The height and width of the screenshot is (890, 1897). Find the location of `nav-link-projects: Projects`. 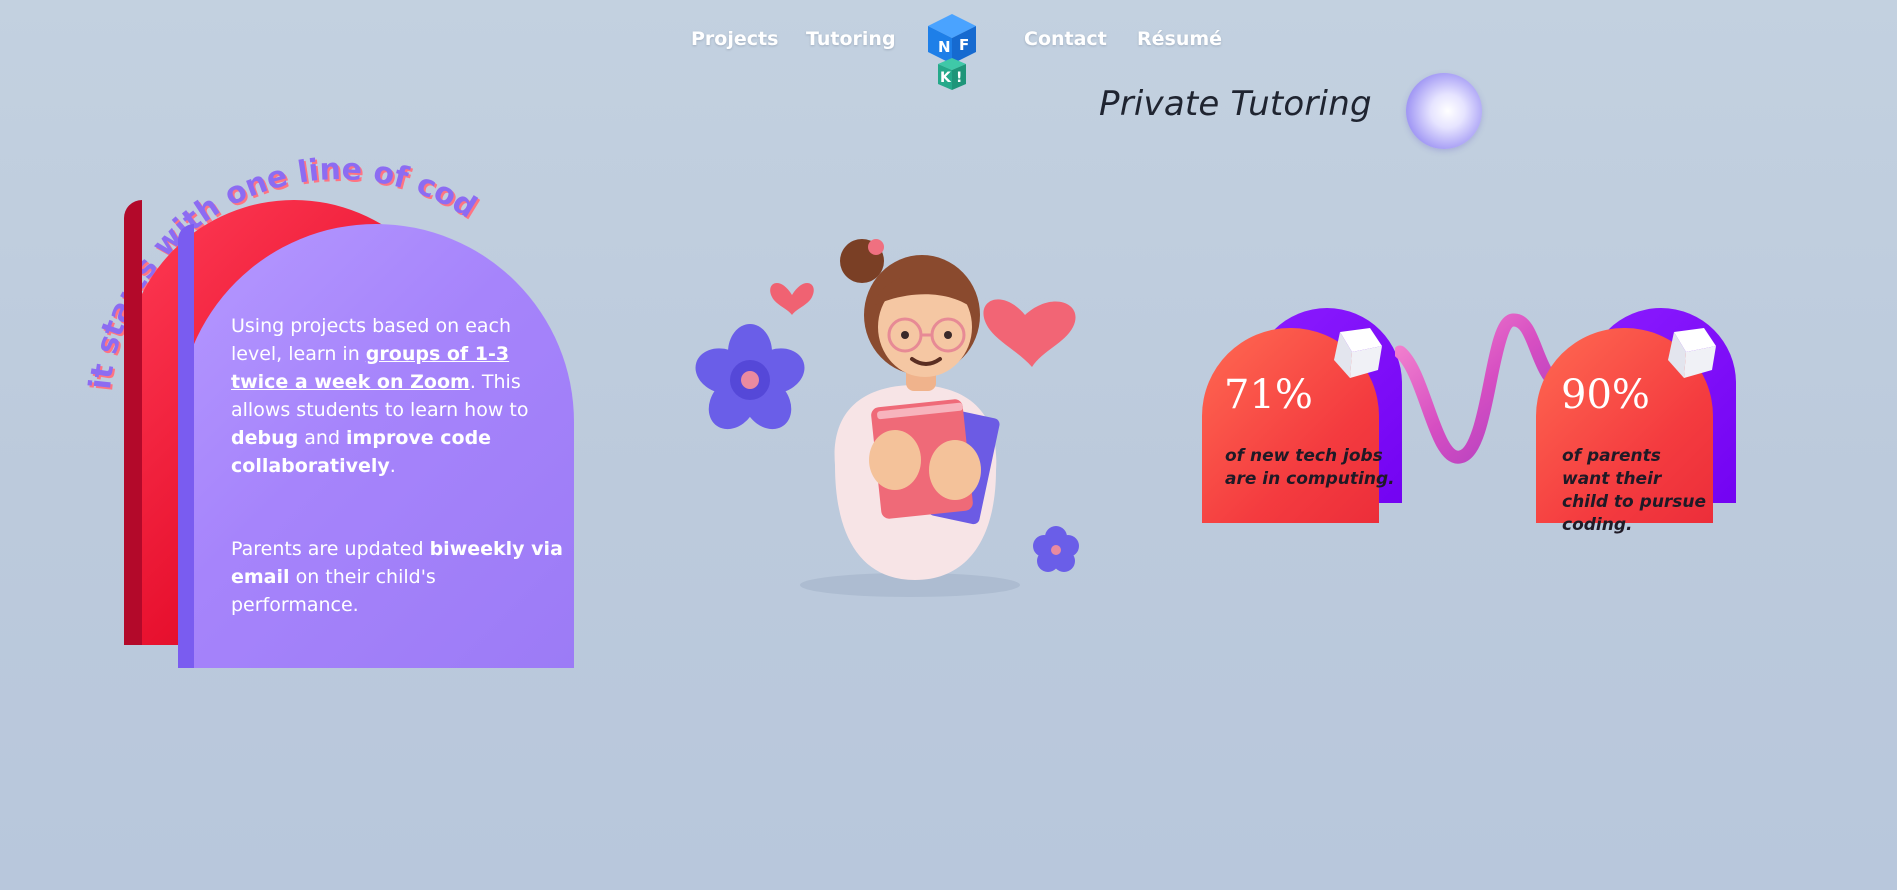

nav-link-projects: Projects is located at coordinates (734, 39).